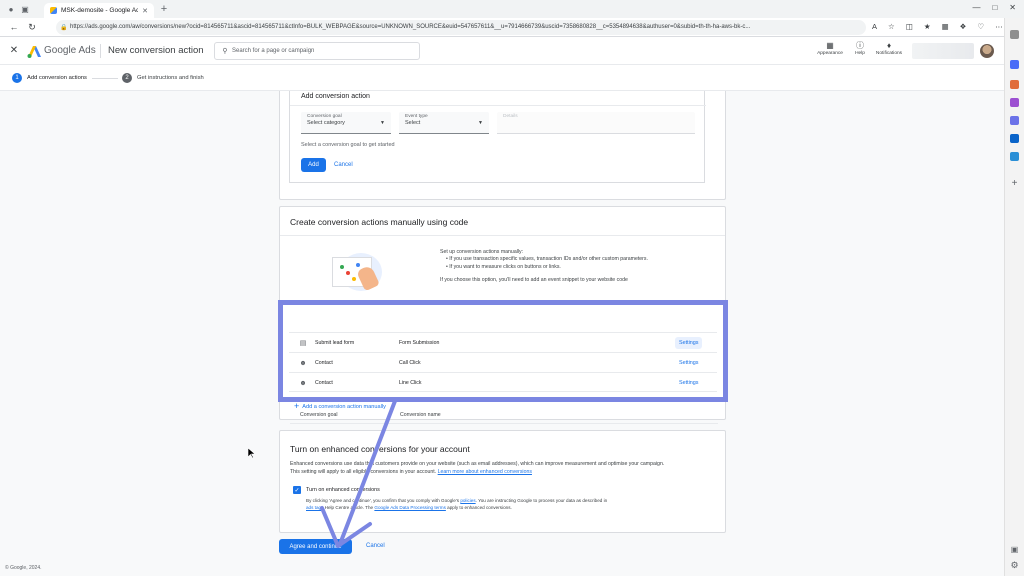 The image size is (1024, 576). What do you see at coordinates (987, 51) in the screenshot?
I see `avatar` at bounding box center [987, 51].